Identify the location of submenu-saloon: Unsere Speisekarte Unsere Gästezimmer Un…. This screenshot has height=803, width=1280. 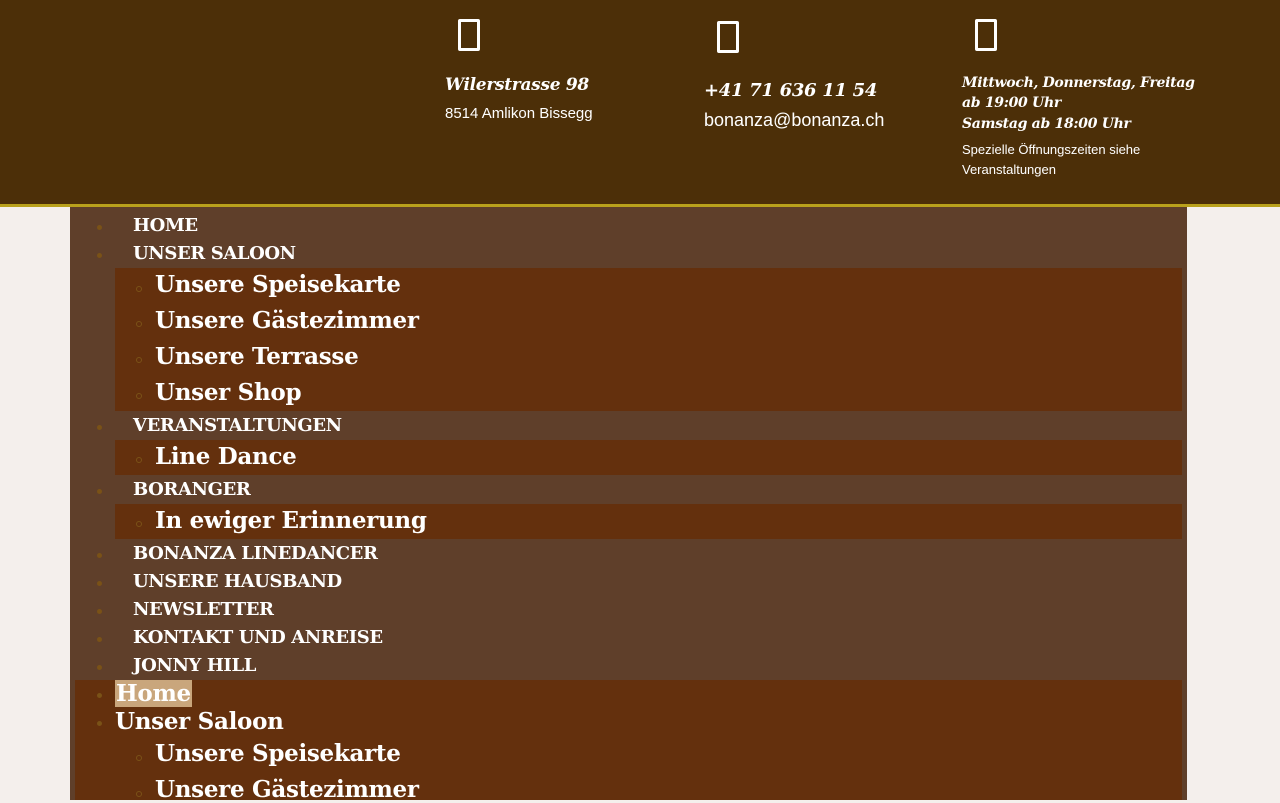
(648, 339).